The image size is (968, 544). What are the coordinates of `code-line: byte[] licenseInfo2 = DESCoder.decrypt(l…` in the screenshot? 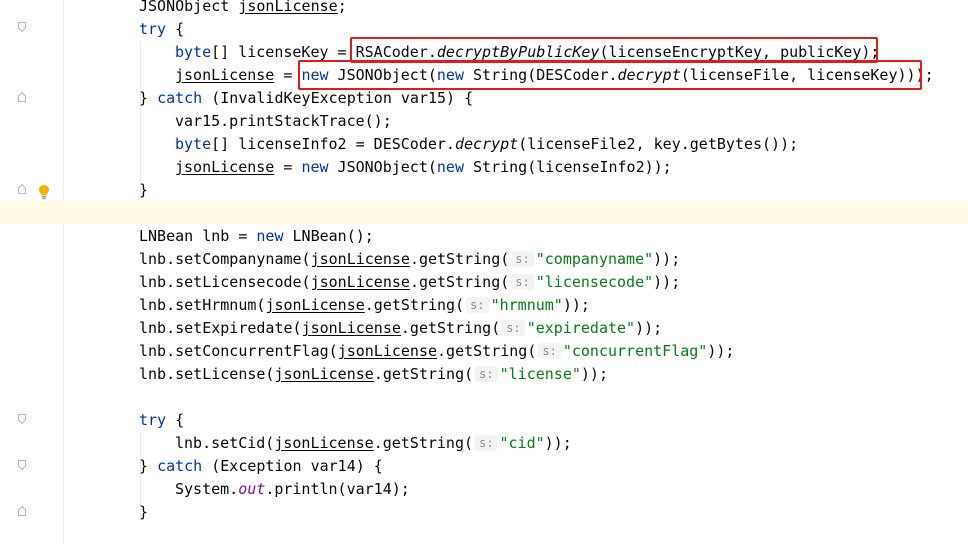 It's located at (486, 144).